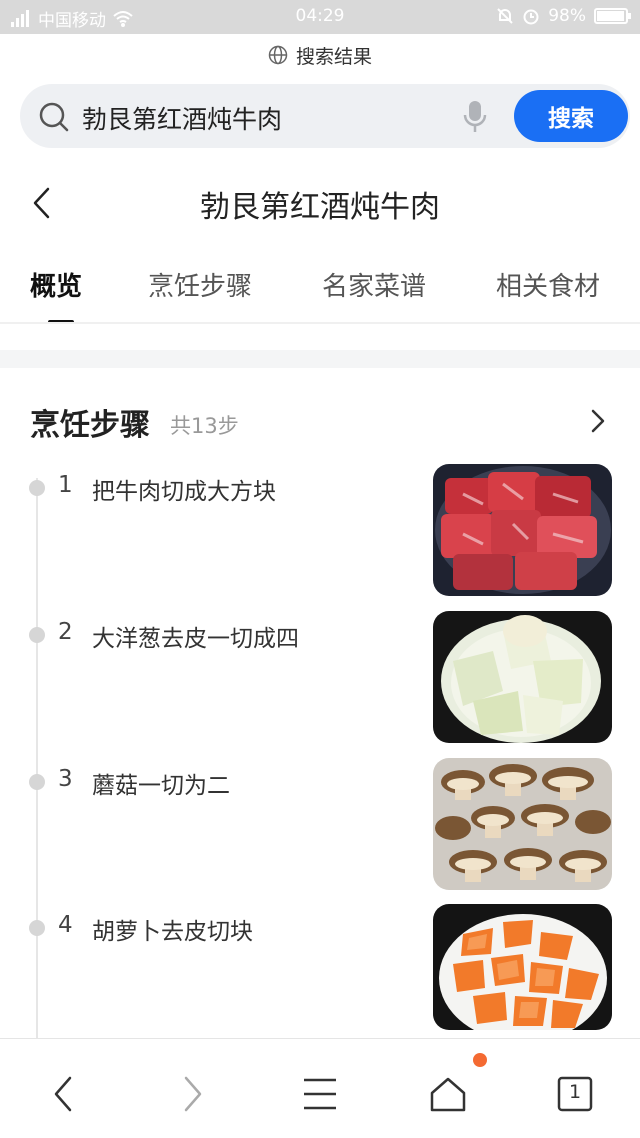 The height and width of the screenshot is (1138, 640). Describe the element at coordinates (325, 116) in the screenshot. I see `search-bar: 勃艮第红酒炖牛肉 搜索` at that location.